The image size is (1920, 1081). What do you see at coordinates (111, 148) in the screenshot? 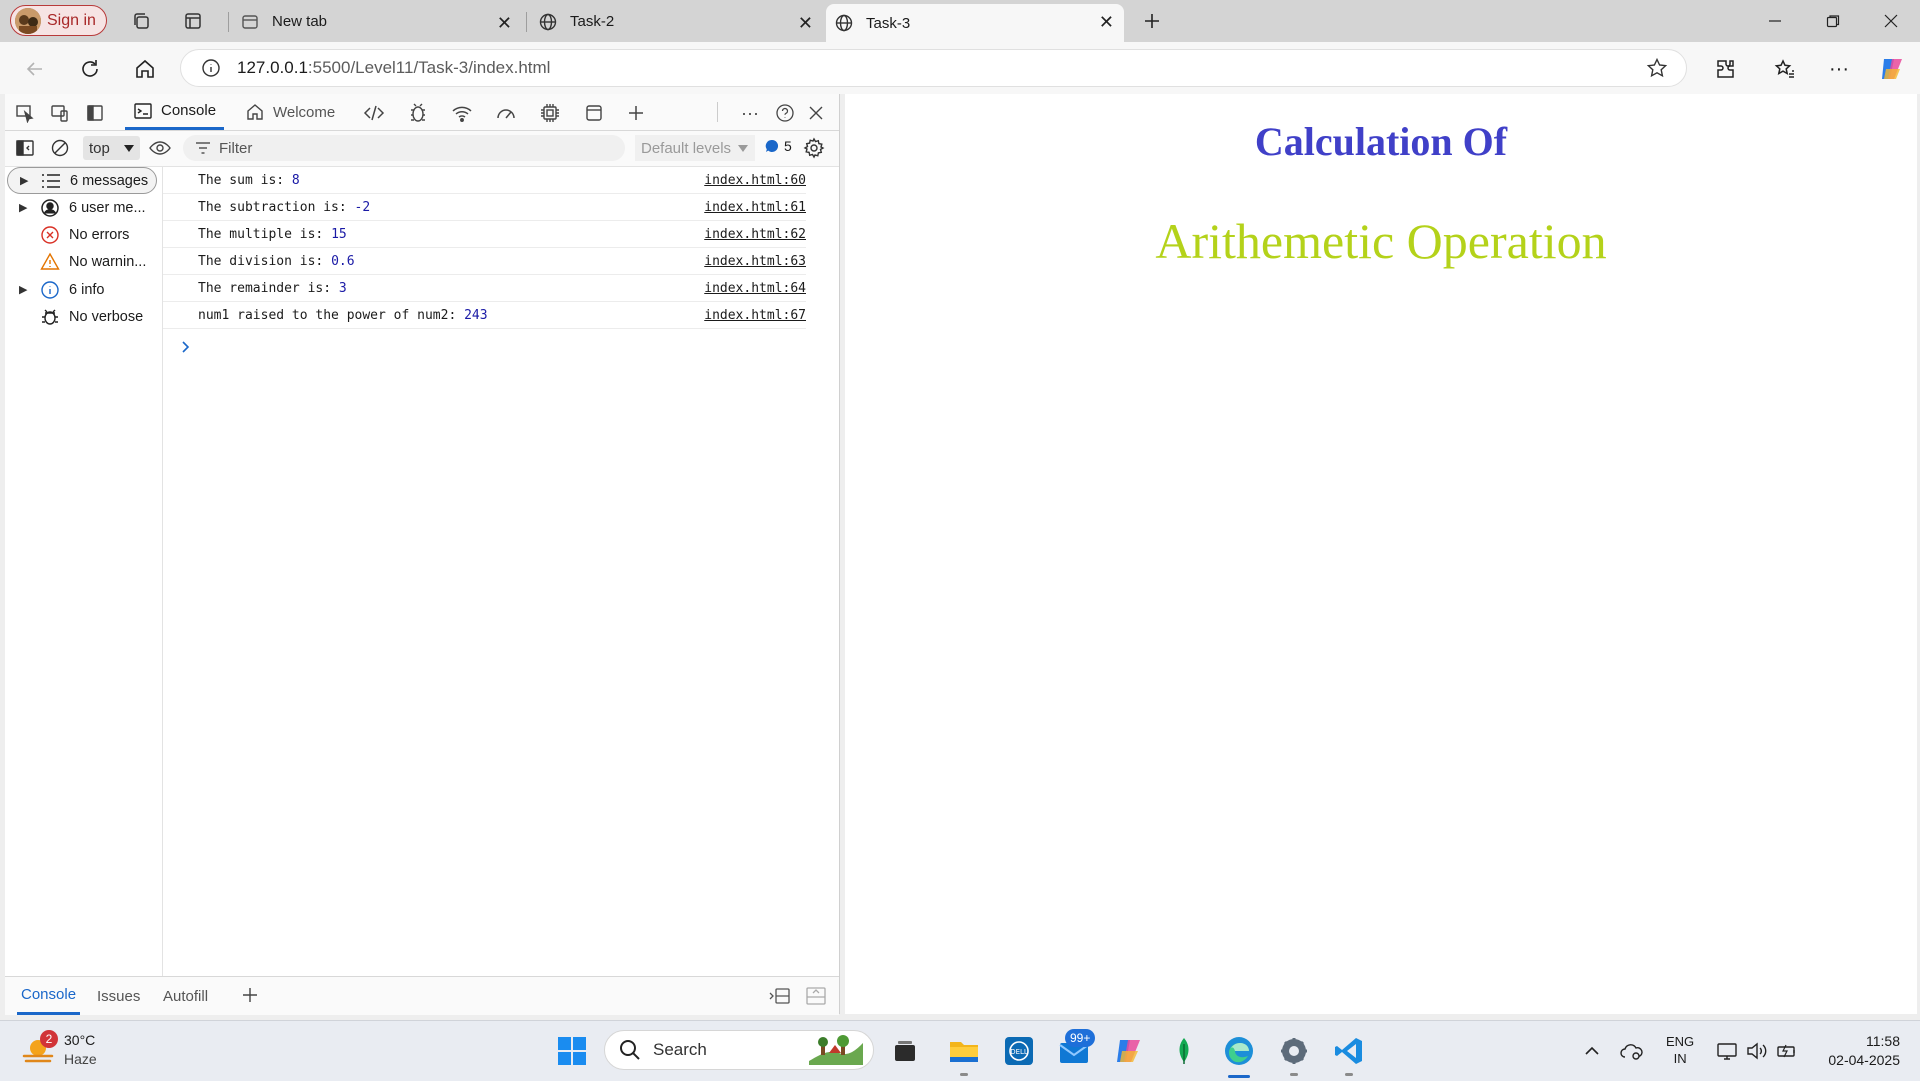
I see `js-context-select: top` at bounding box center [111, 148].